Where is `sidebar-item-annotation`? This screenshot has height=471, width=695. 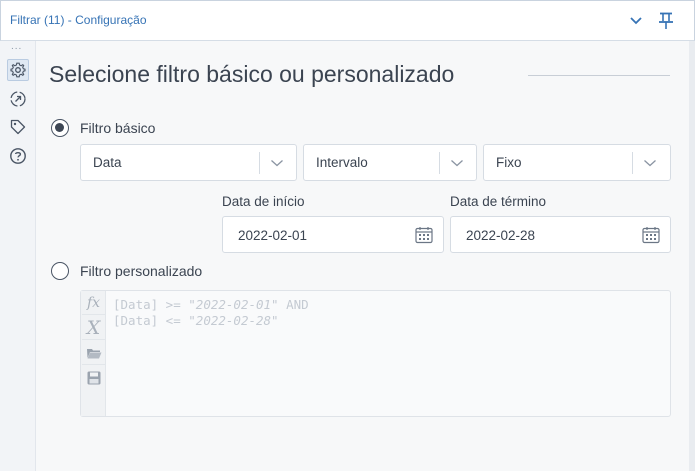 sidebar-item-annotation is located at coordinates (18, 127).